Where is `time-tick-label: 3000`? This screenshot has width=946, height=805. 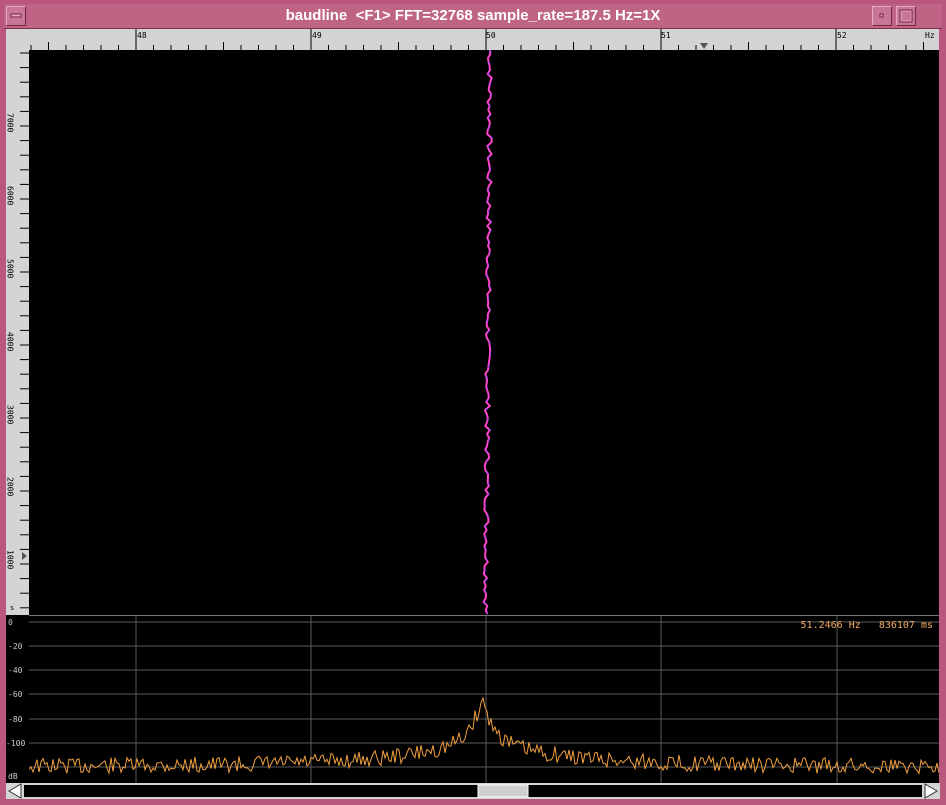 time-tick-label: 3000 is located at coordinates (10, 414).